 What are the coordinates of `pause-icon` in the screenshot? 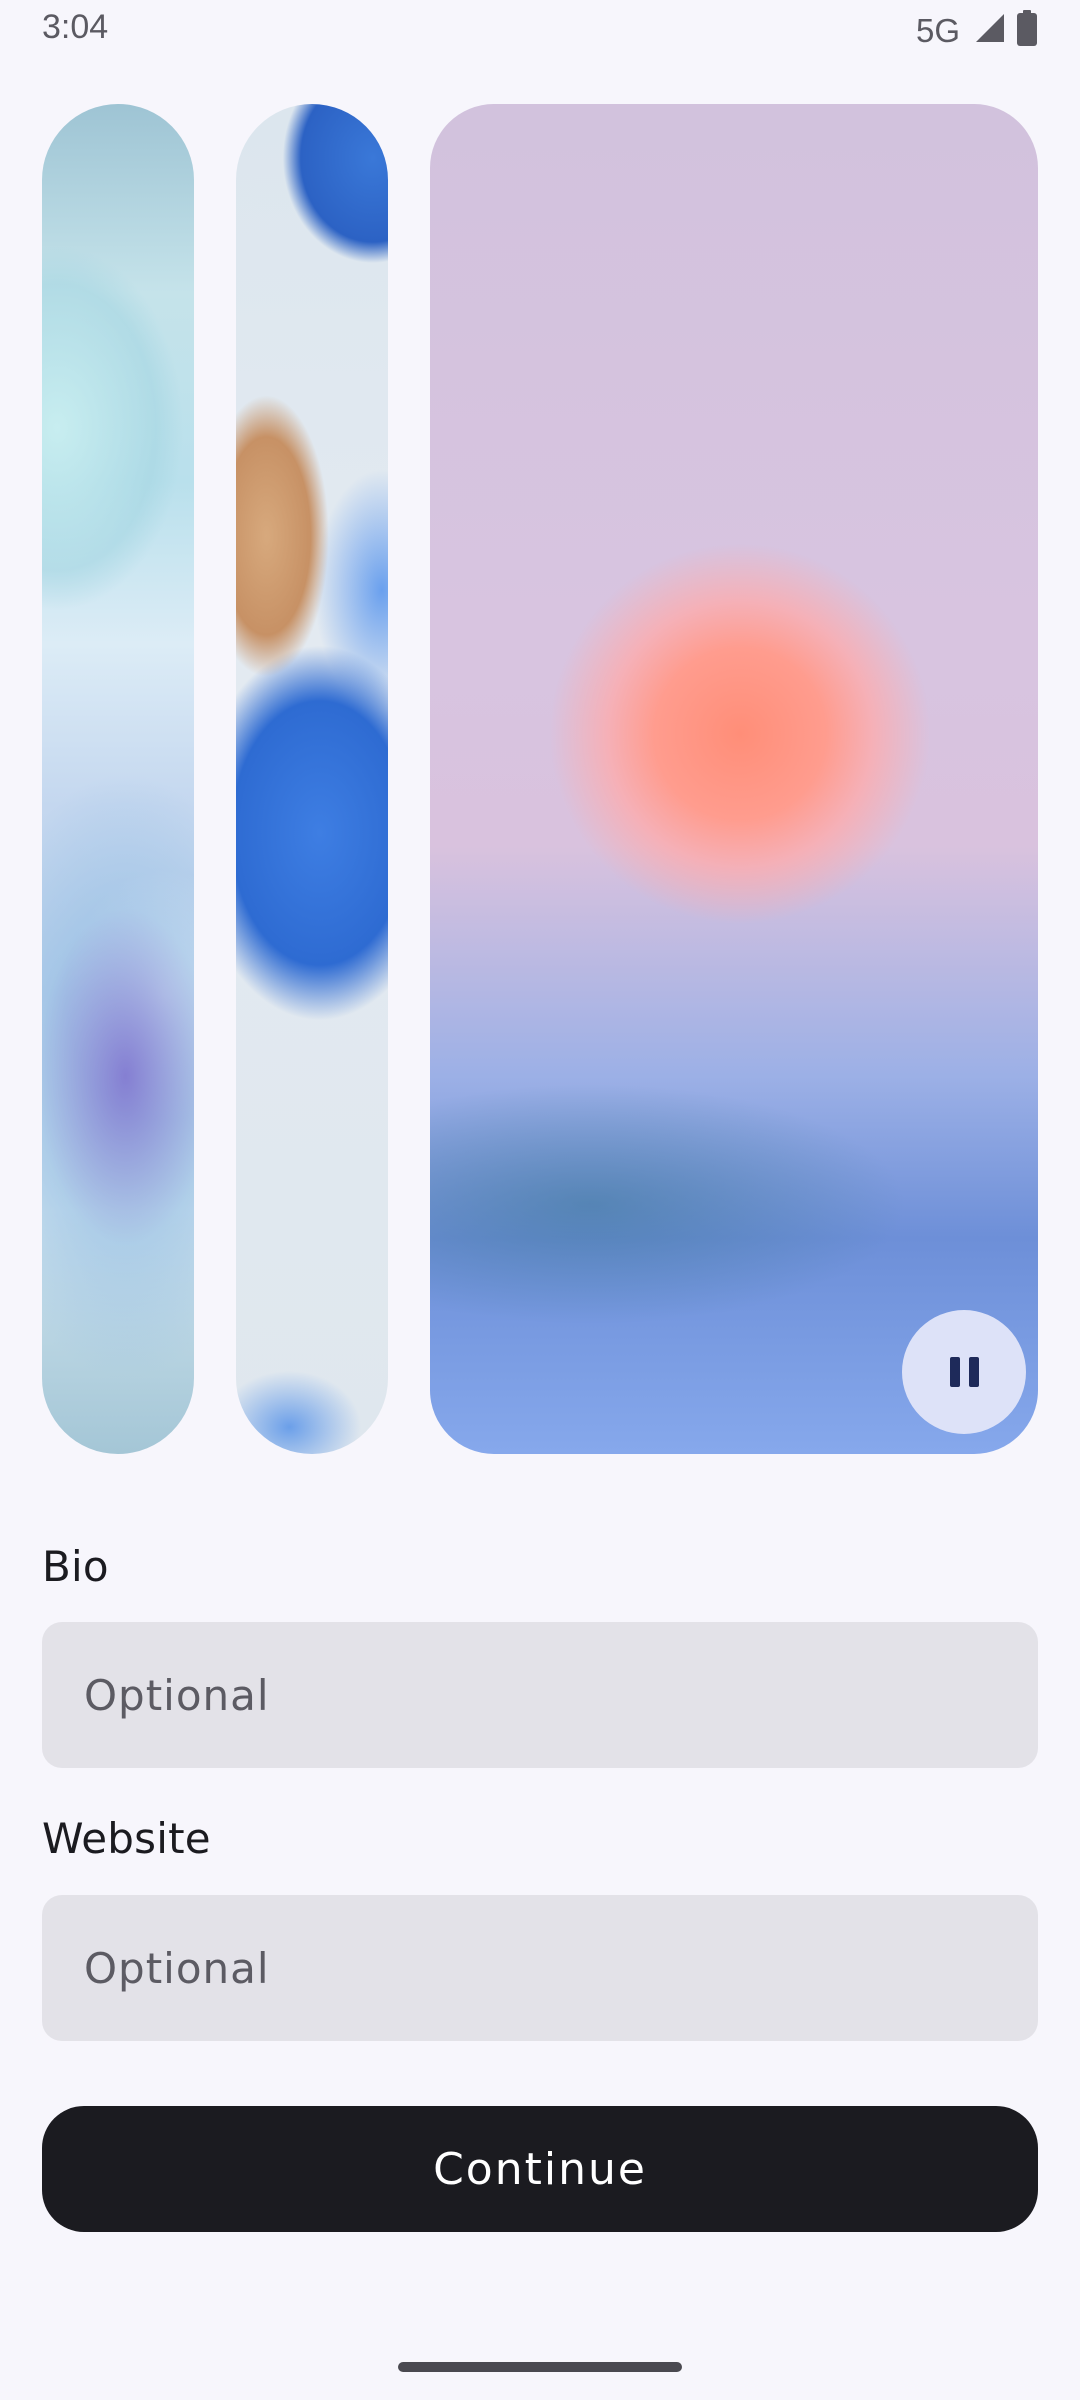 It's located at (964, 1372).